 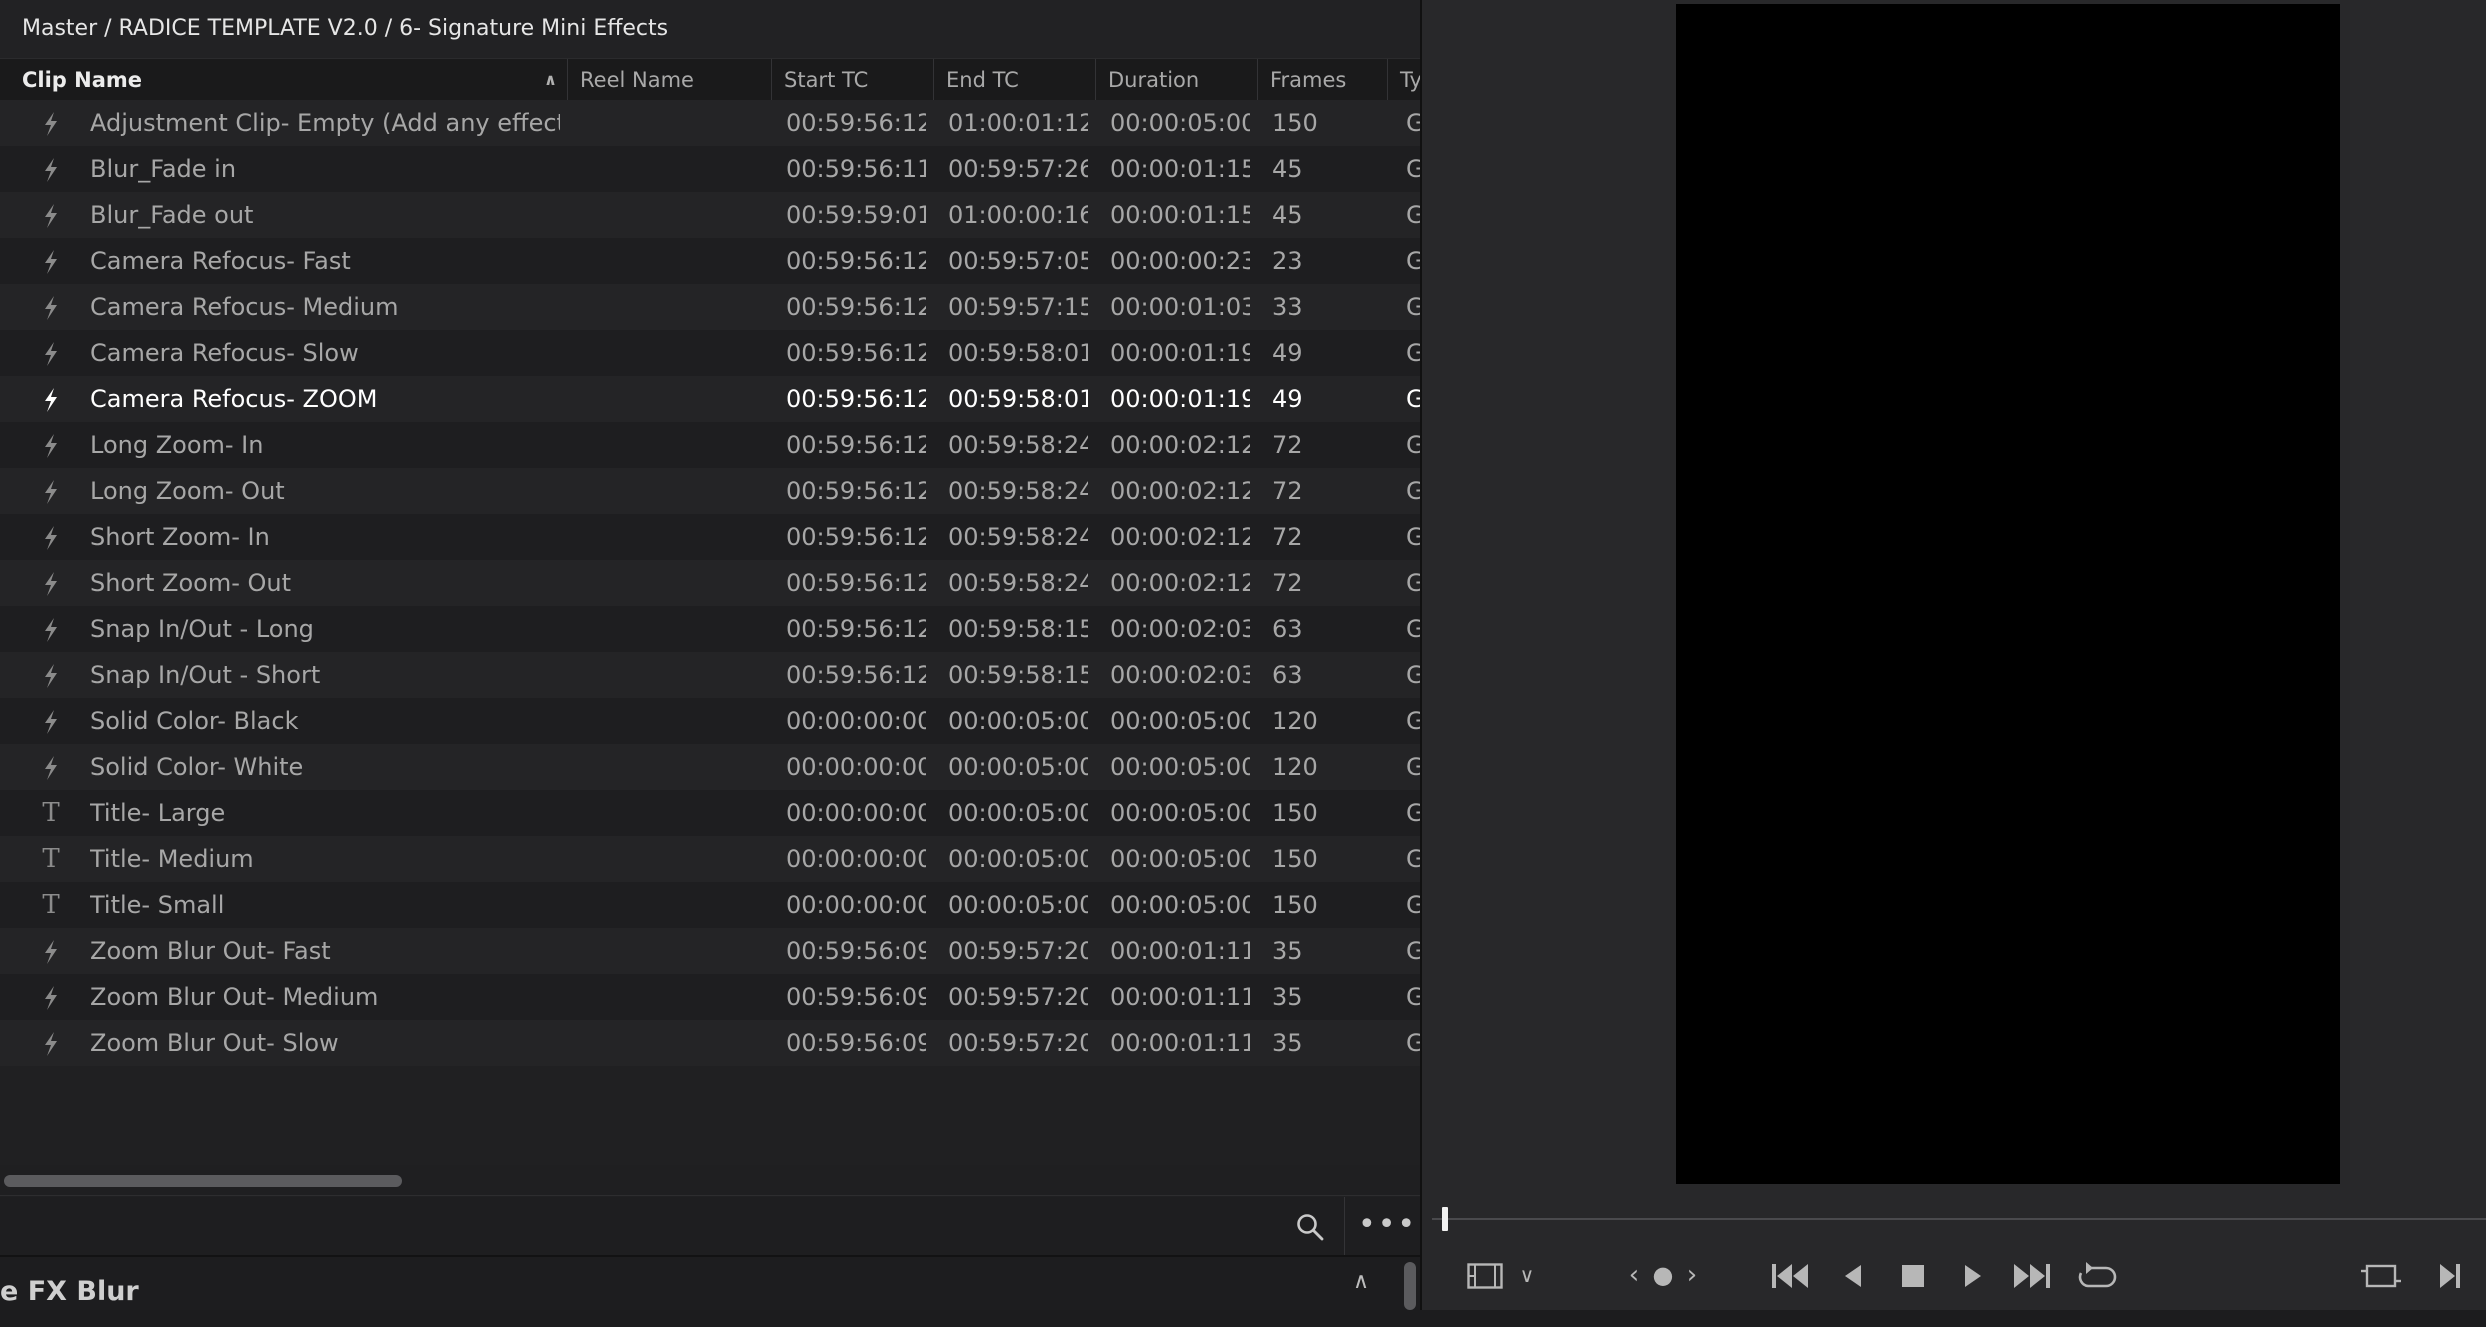 What do you see at coordinates (1386, 1227) in the screenshot?
I see `more-options-icon: •••` at bounding box center [1386, 1227].